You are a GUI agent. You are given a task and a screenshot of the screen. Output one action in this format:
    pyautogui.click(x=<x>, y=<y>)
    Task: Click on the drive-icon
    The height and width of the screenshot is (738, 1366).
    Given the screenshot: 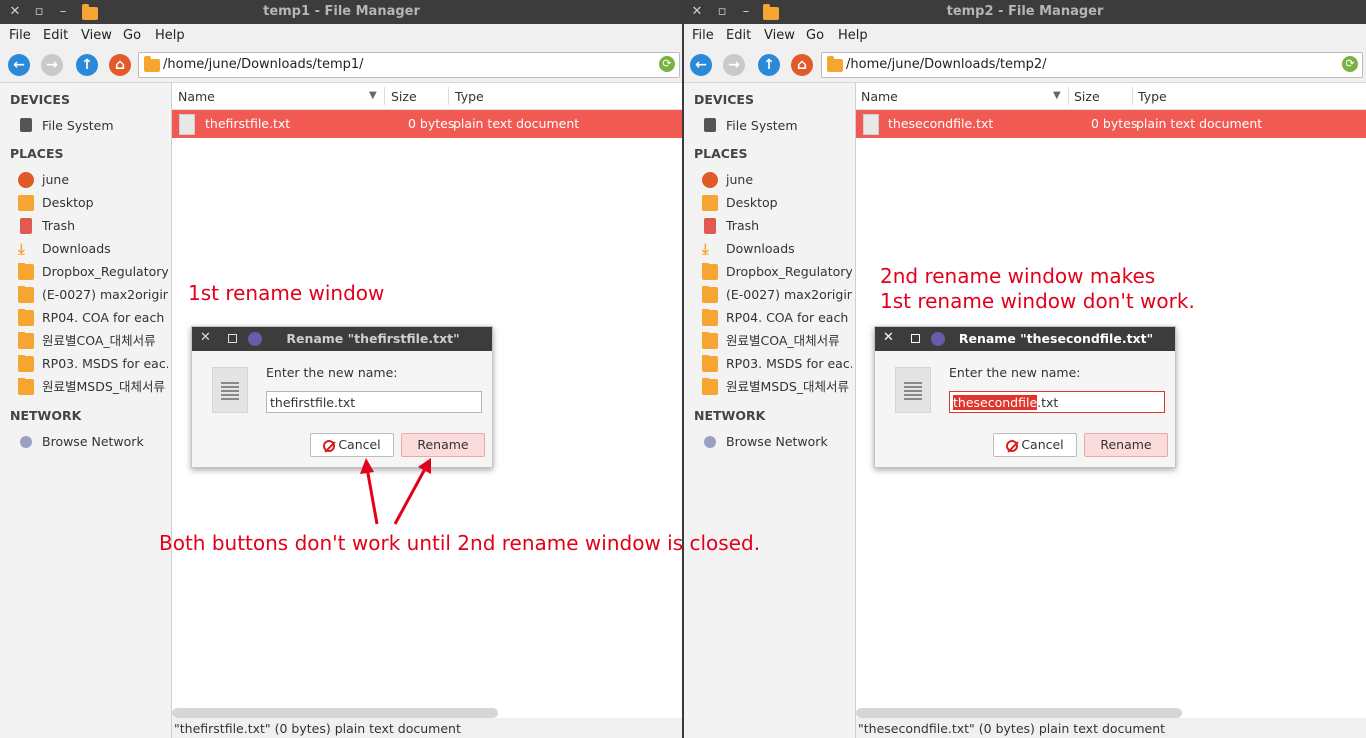 What is the action you would take?
    pyautogui.click(x=710, y=125)
    